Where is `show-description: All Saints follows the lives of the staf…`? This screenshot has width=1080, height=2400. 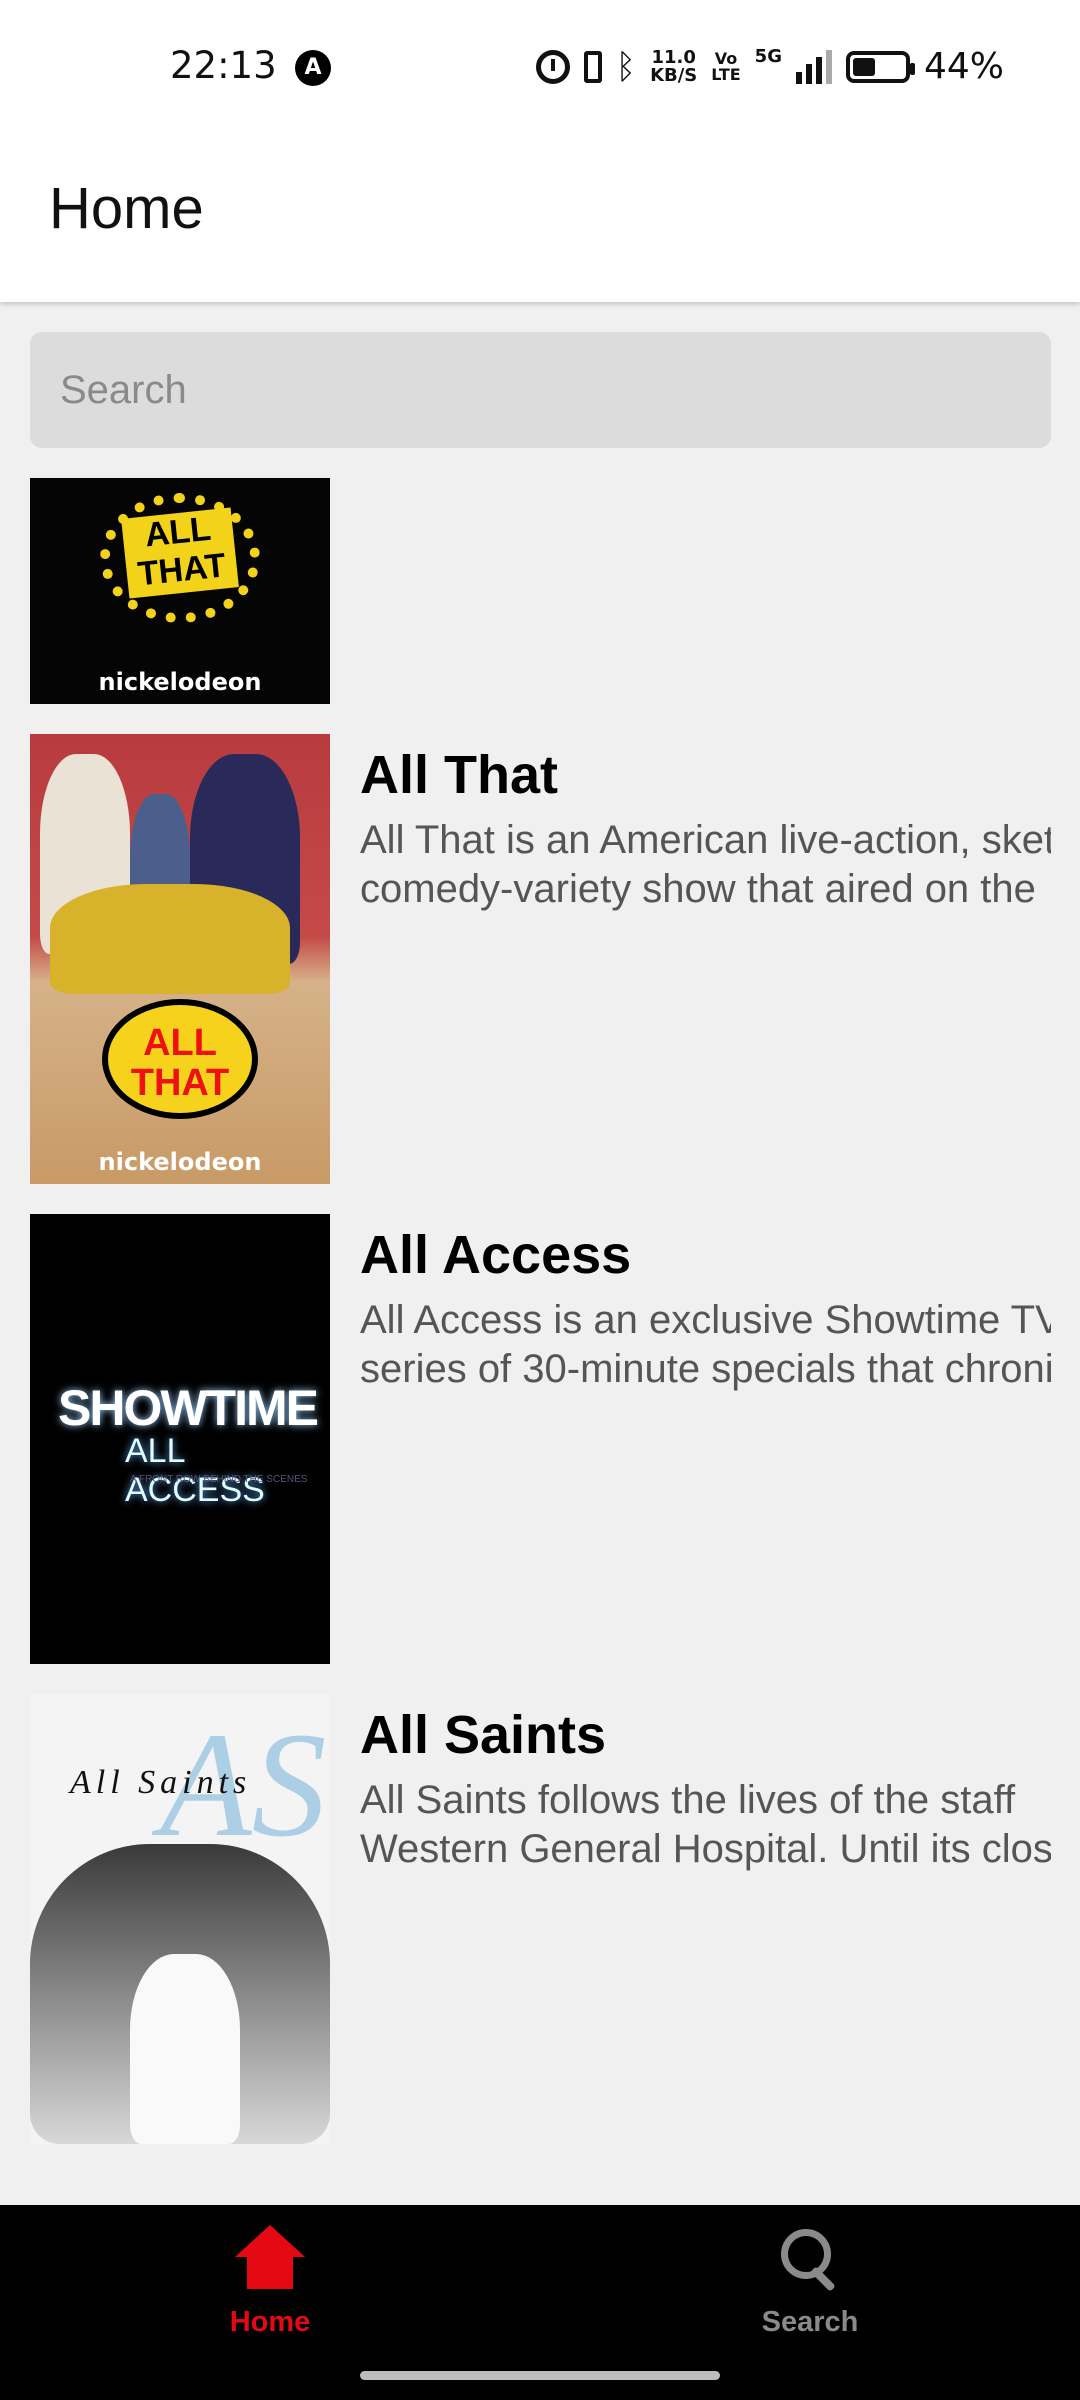 show-description: All Saints follows the lives of the staf… is located at coordinates (705, 1825).